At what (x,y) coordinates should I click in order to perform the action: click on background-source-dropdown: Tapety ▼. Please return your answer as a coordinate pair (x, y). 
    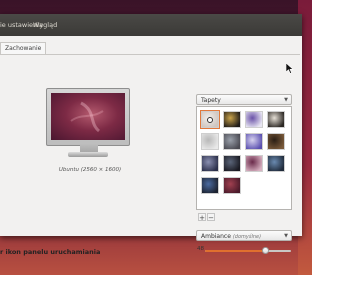
    Looking at the image, I should click on (244, 99).